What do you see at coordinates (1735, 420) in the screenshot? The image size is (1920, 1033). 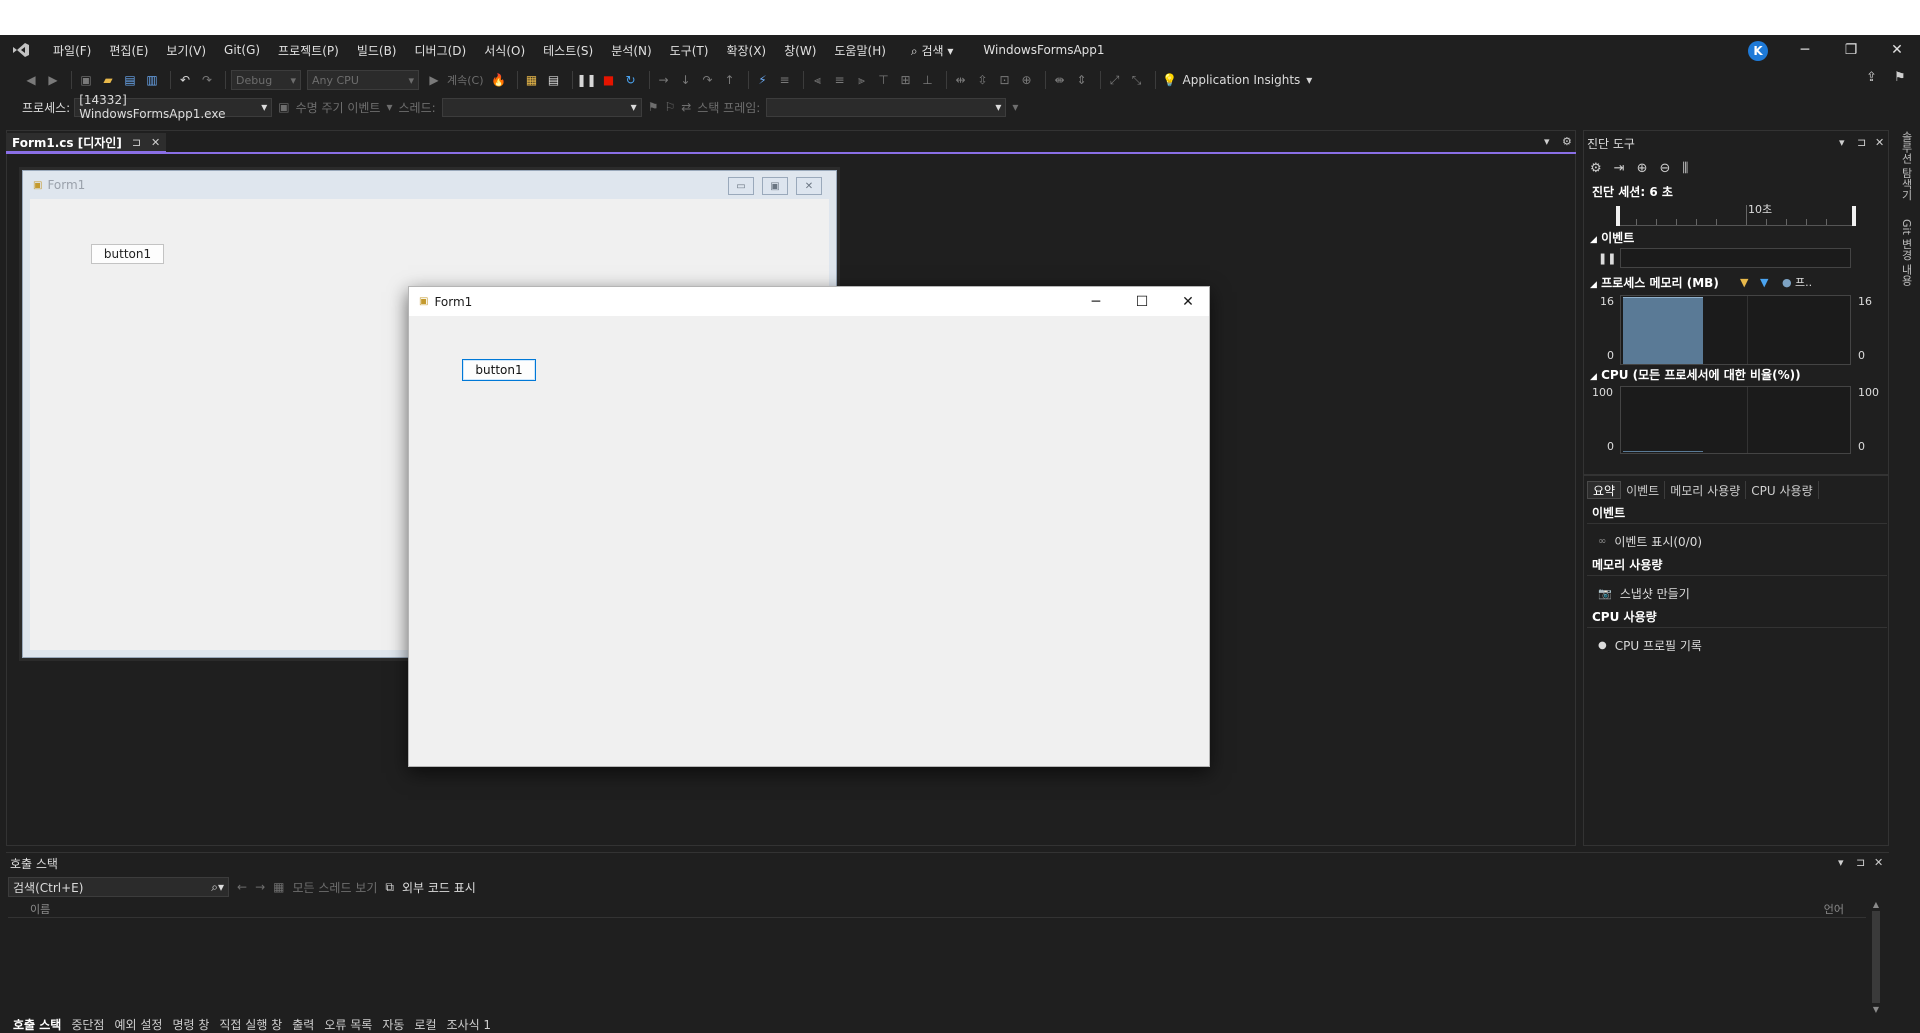 I see `cpu-graph` at bounding box center [1735, 420].